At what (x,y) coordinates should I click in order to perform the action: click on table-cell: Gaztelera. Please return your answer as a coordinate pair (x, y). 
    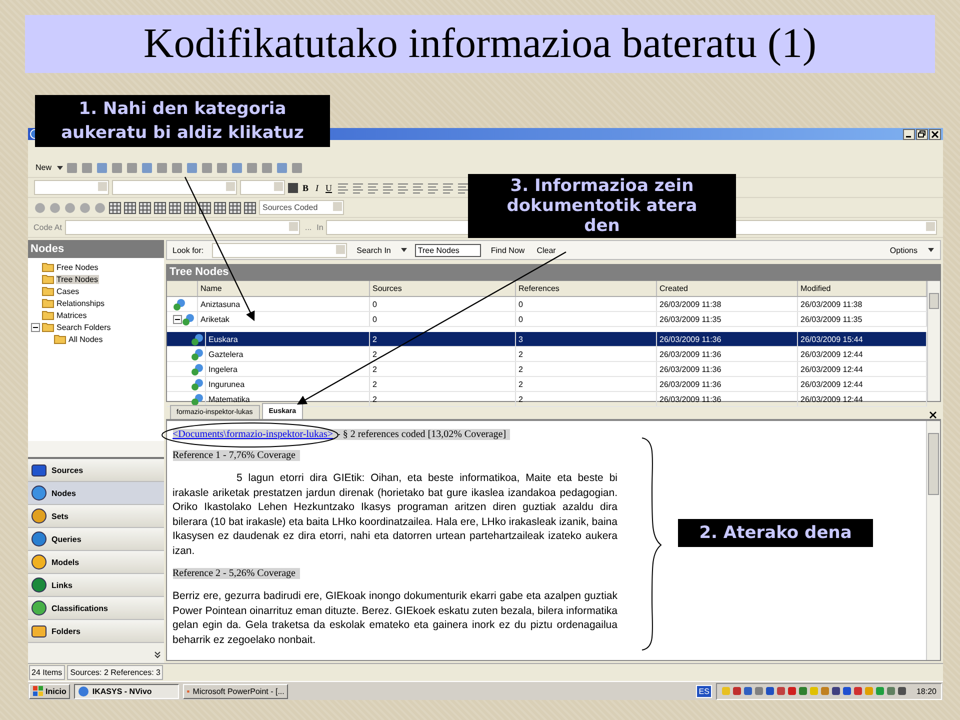
    Looking at the image, I should click on (288, 354).